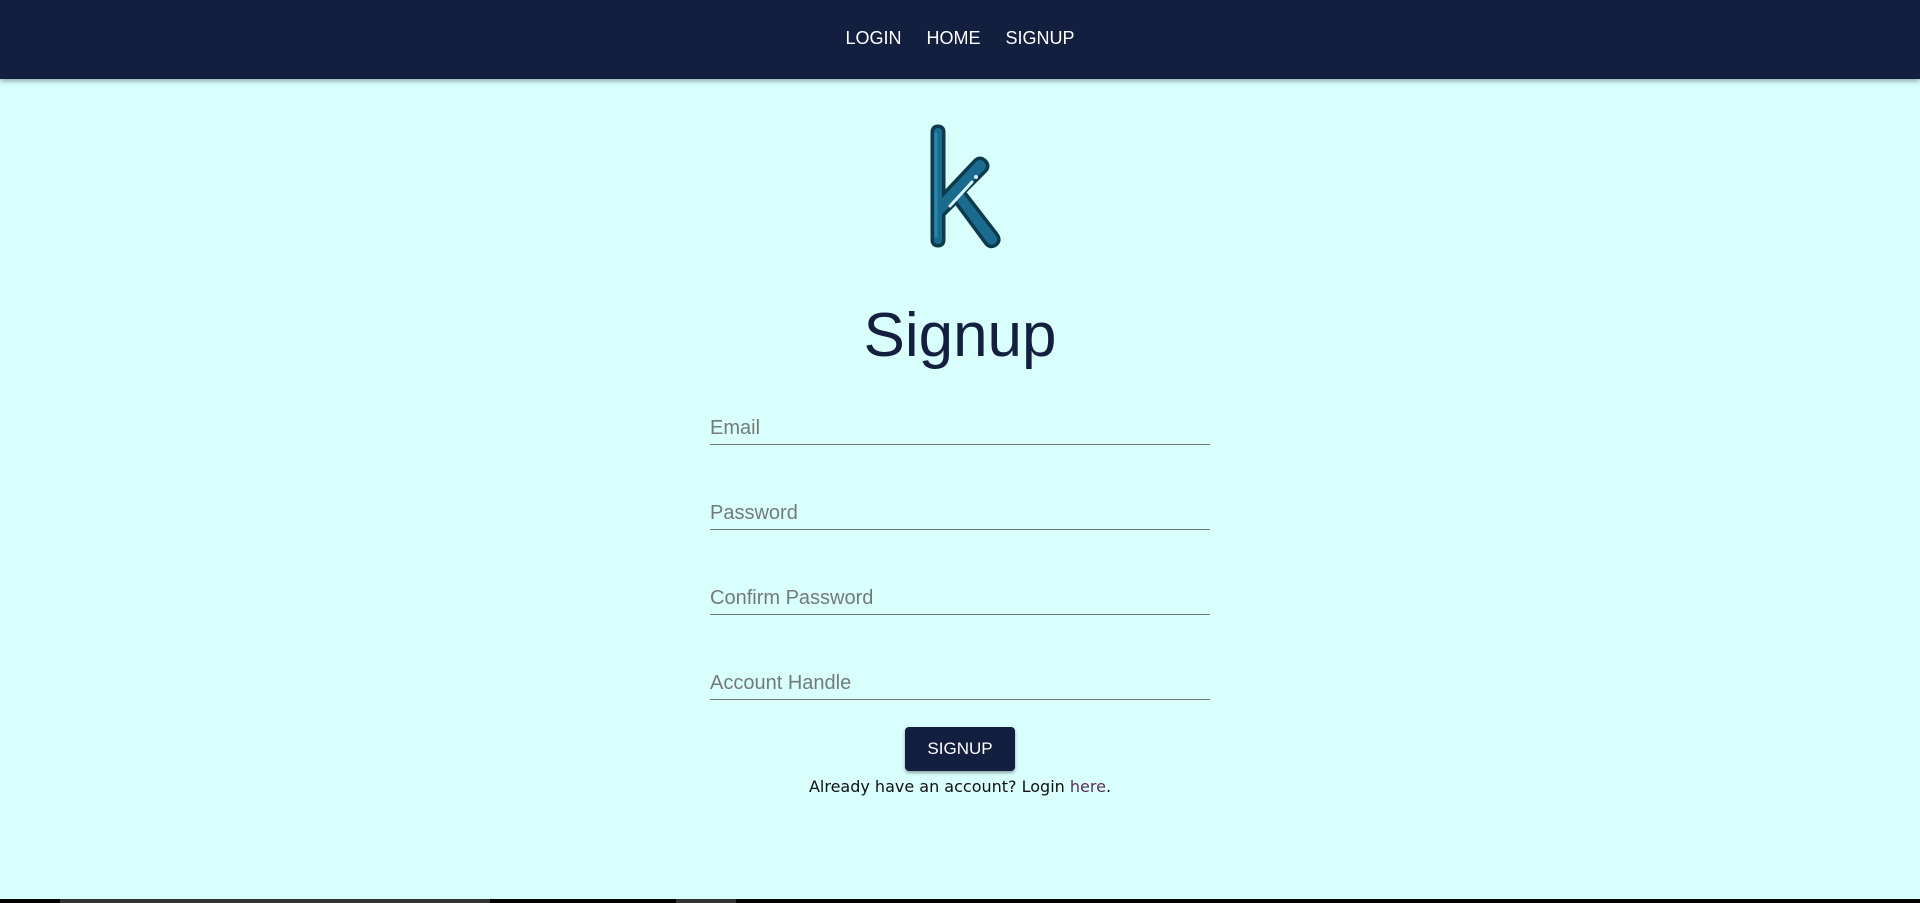 This screenshot has height=903, width=1920. Describe the element at coordinates (960, 683) in the screenshot. I see `account-handle-field` at that location.